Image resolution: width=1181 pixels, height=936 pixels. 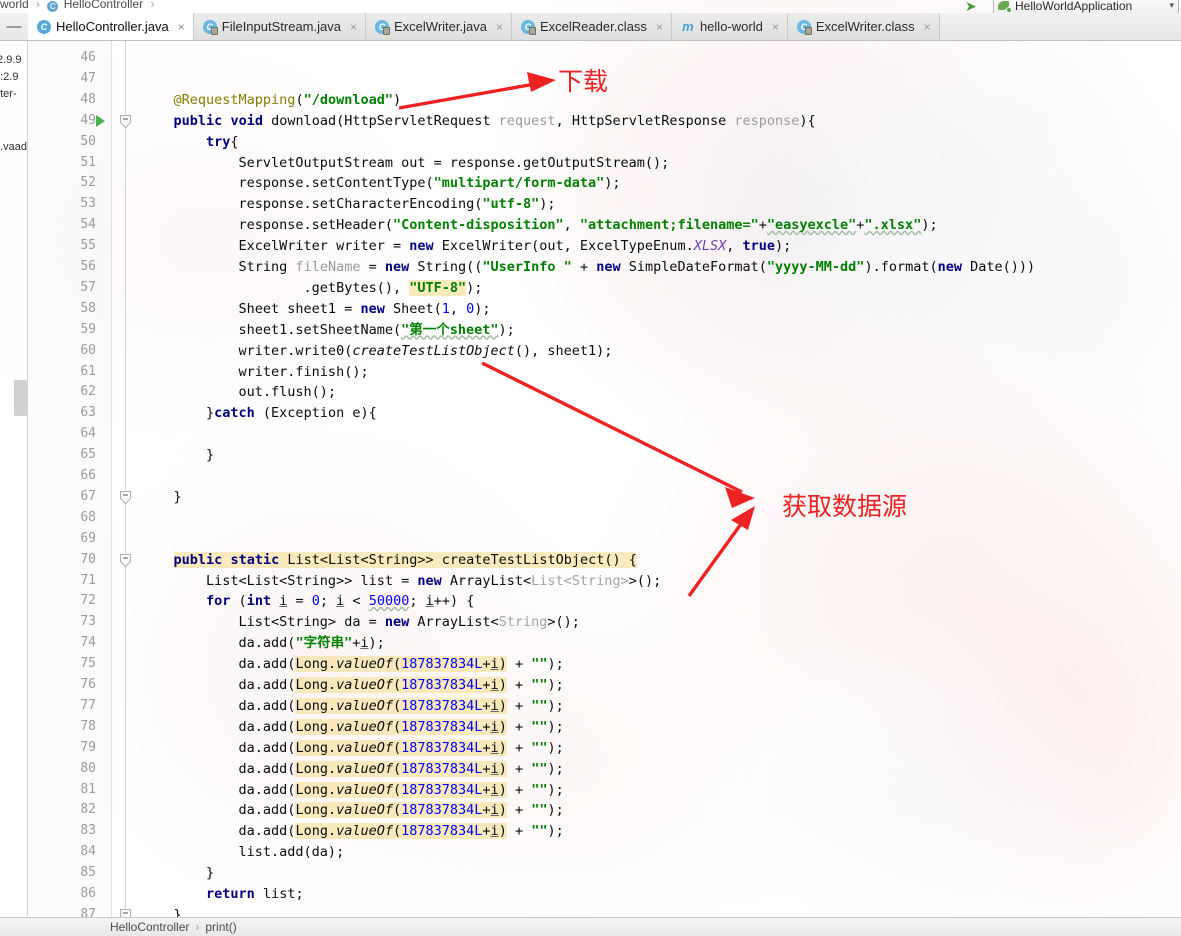 I want to click on code-line: 63 }catch (Exception e){, so click(x=604, y=413).